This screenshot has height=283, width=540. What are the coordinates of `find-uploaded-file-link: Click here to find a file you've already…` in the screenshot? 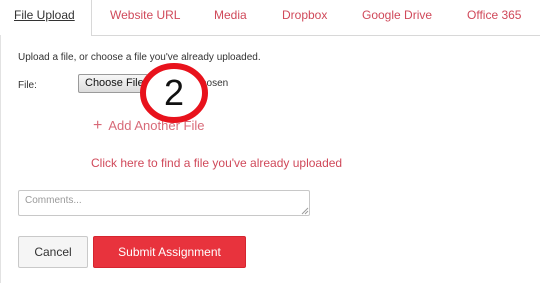 It's located at (216, 163).